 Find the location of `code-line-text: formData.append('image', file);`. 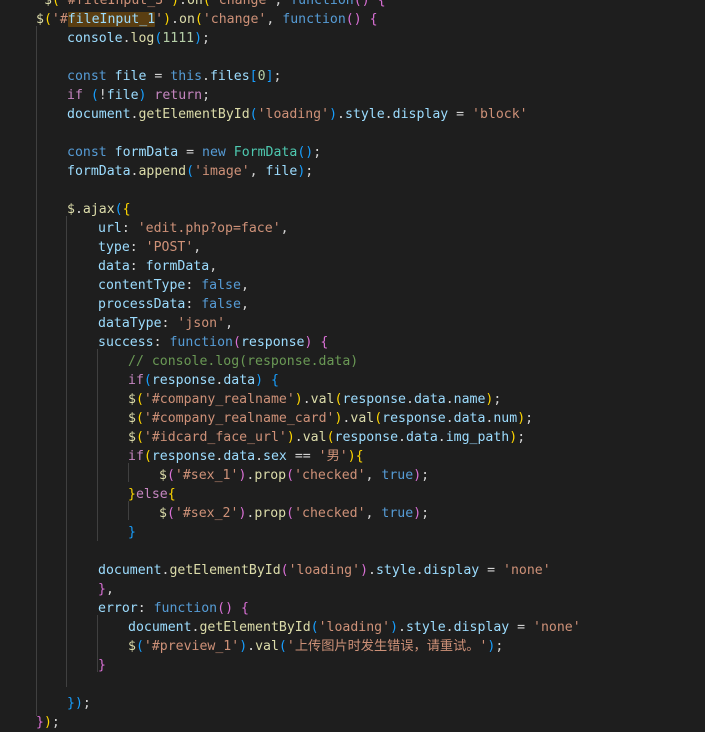

code-line-text: formData.append('image', file); is located at coordinates (190, 171).